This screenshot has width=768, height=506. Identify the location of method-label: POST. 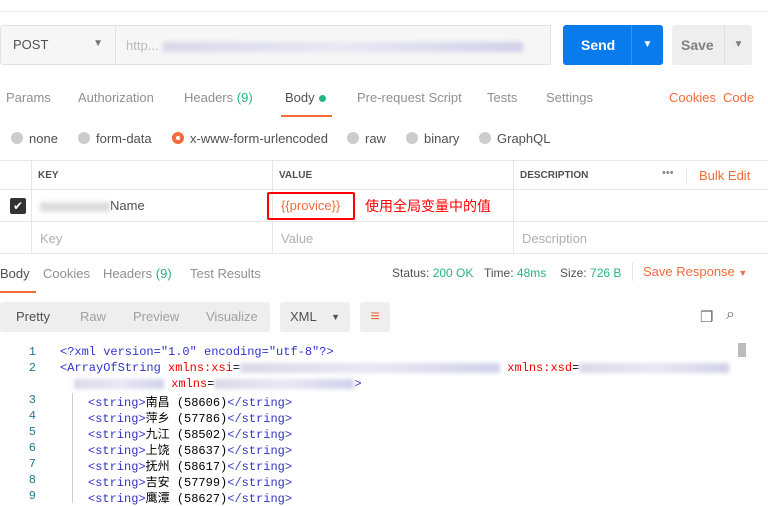
(31, 44).